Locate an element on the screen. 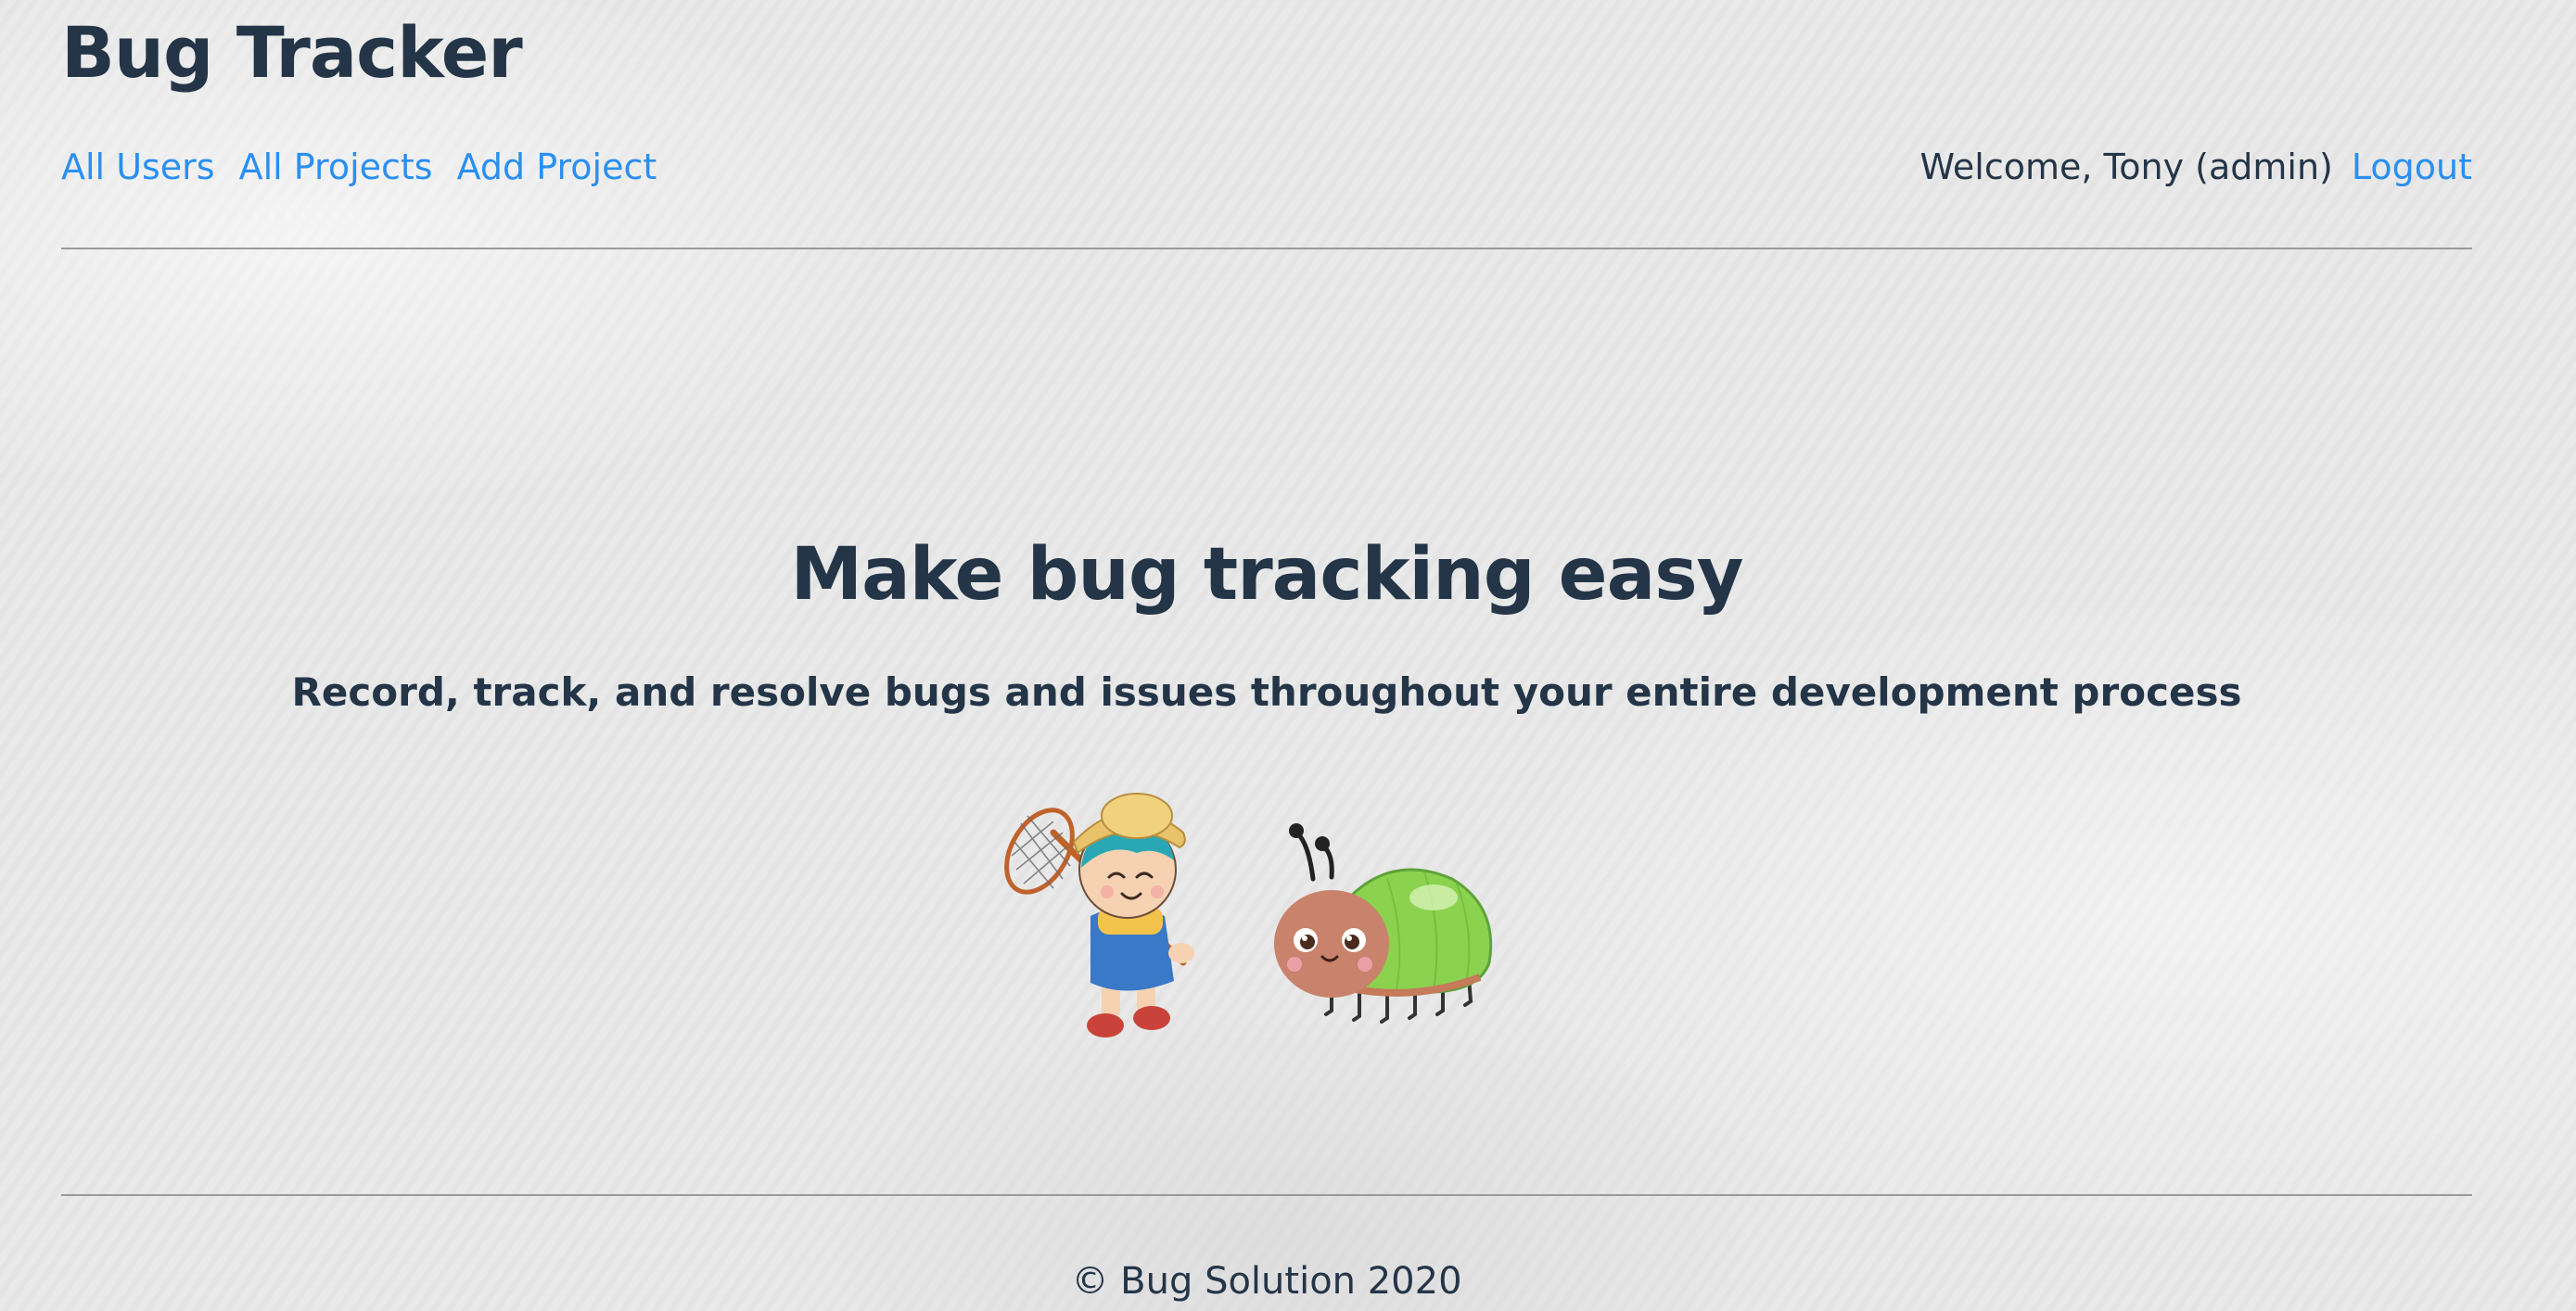 Image resolution: width=2576 pixels, height=1311 pixels. app-title: Bug Tracker is located at coordinates (292, 53).